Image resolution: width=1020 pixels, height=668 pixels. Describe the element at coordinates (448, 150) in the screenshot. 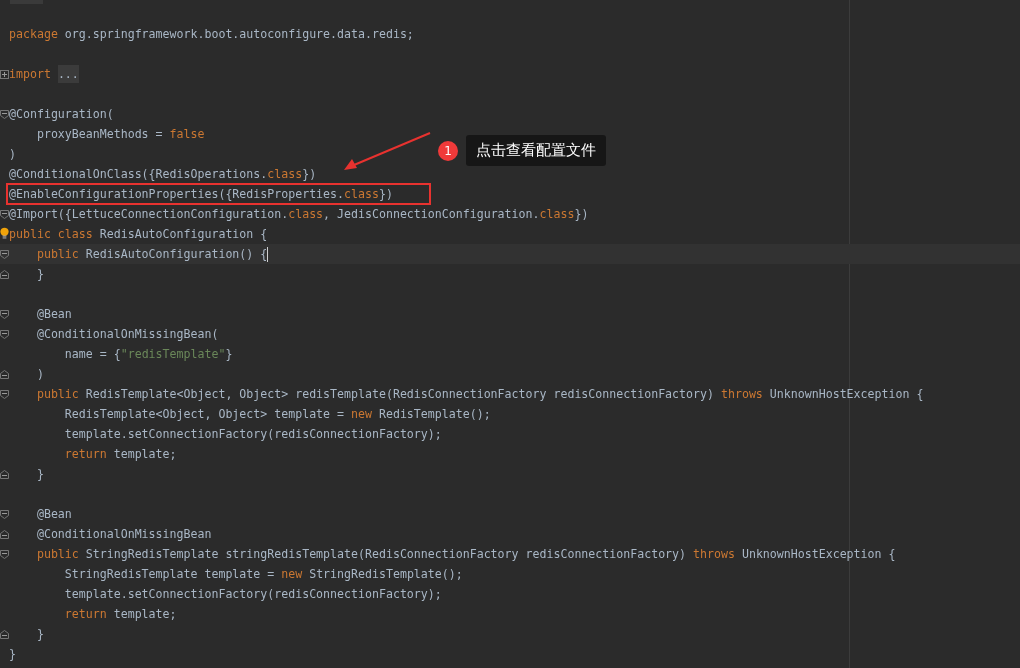

I see `step-number-badge: 1` at that location.